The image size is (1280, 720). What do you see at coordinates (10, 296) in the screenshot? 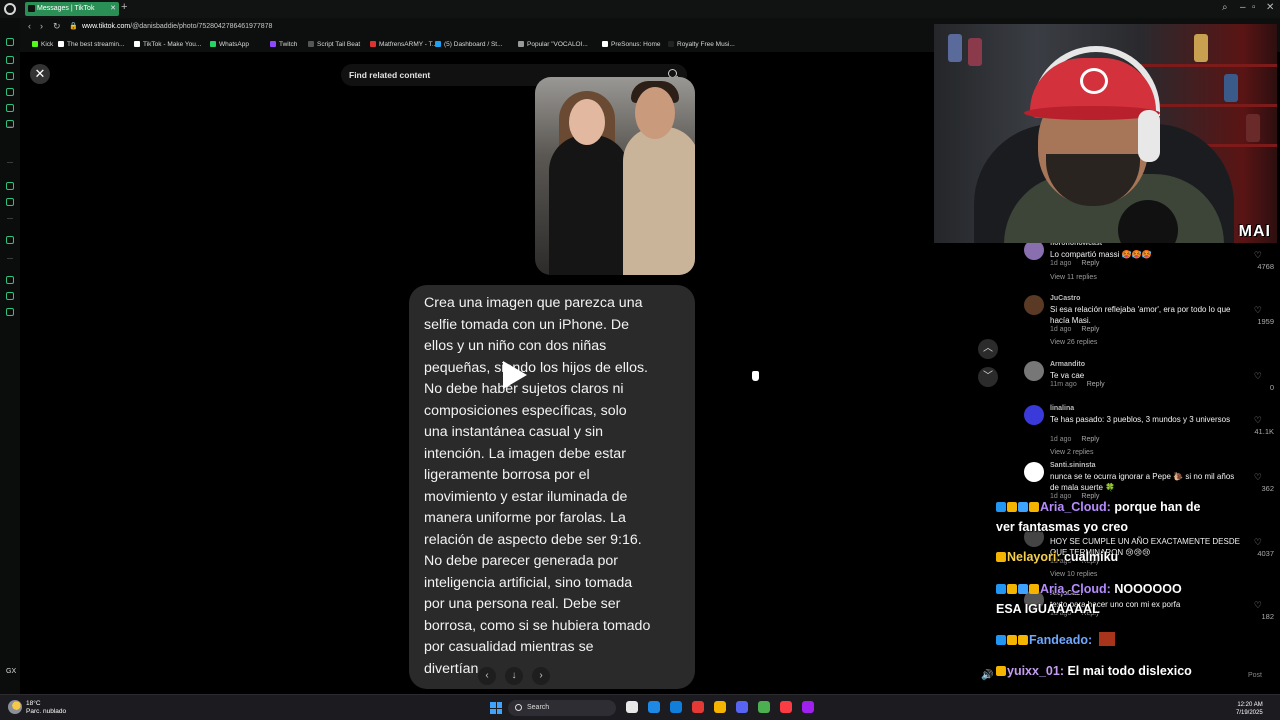
I see `box-icon` at bounding box center [10, 296].